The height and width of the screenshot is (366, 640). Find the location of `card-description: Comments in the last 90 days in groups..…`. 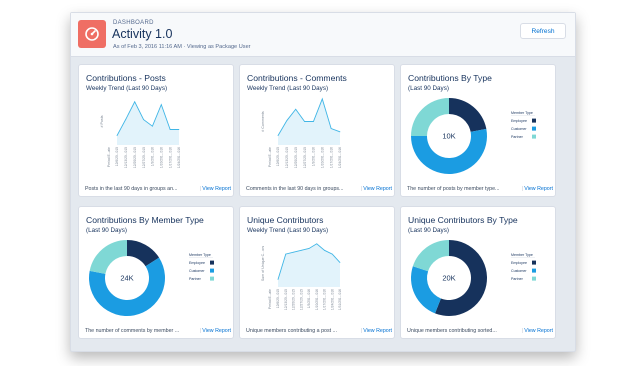

card-description: Comments in the last 90 days in groups..… is located at coordinates (295, 188).